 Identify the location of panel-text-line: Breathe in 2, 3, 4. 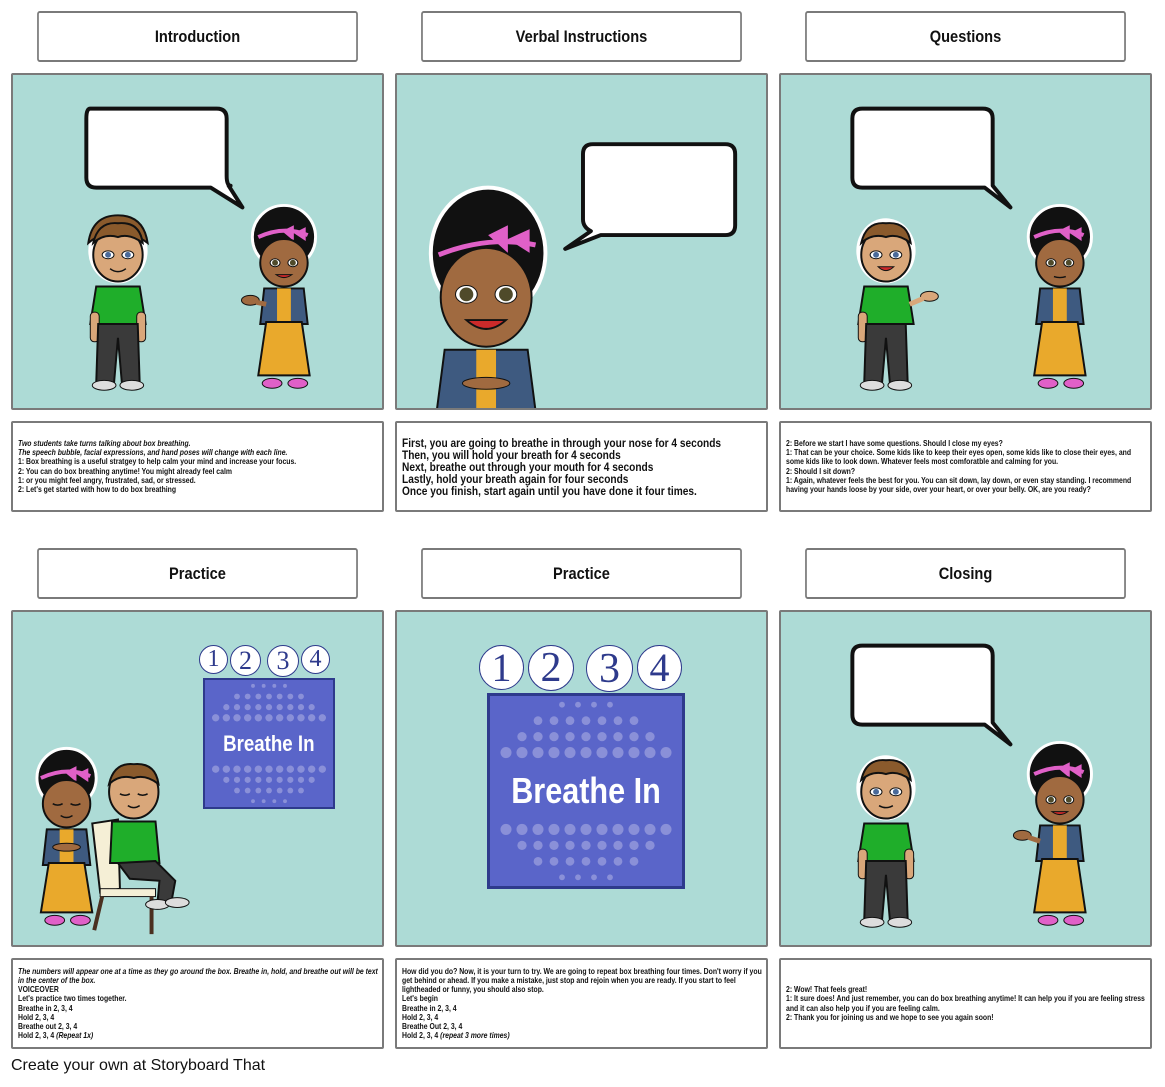
(429, 1007).